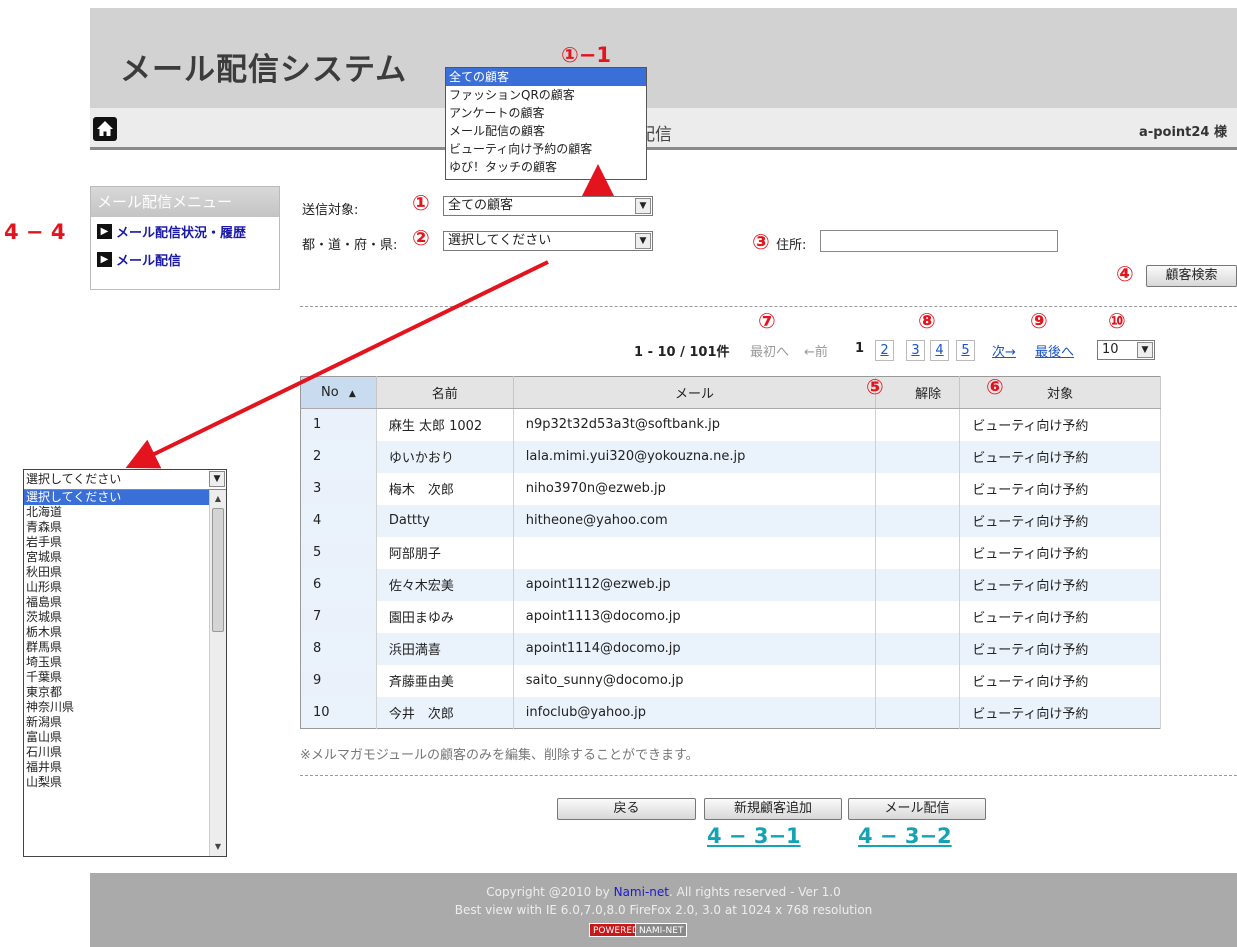 This screenshot has height=947, width=1237. Describe the element at coordinates (352, 394) in the screenshot. I see `sort-asc-icon: ▲` at that location.